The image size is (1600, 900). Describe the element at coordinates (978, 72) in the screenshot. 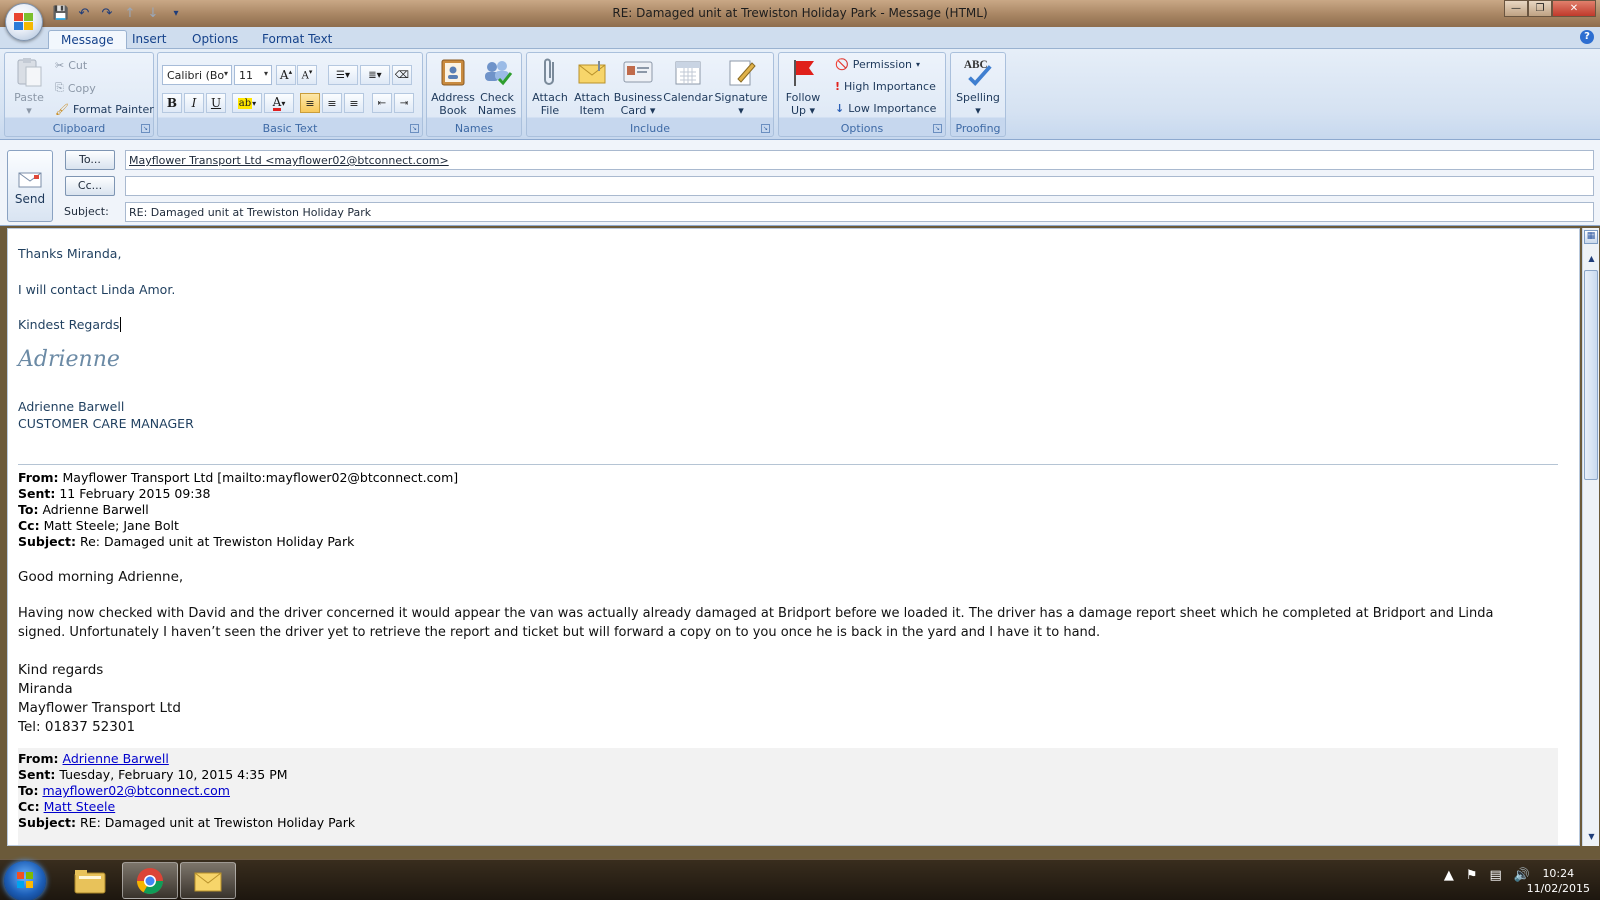

I see `spelling-check-icon: ABC` at that location.